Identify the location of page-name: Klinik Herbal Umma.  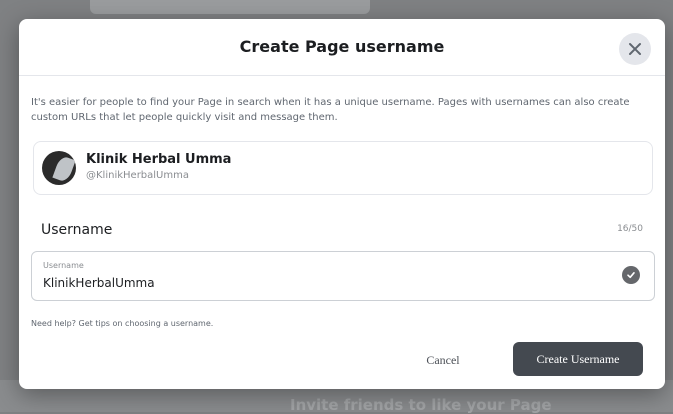
(159, 159).